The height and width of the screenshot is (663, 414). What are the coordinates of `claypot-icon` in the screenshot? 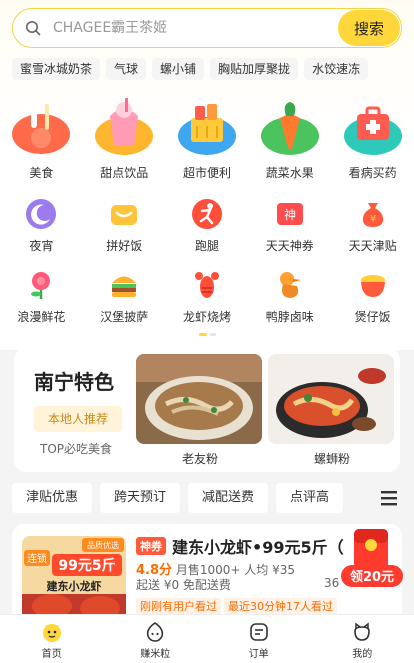 It's located at (373, 285).